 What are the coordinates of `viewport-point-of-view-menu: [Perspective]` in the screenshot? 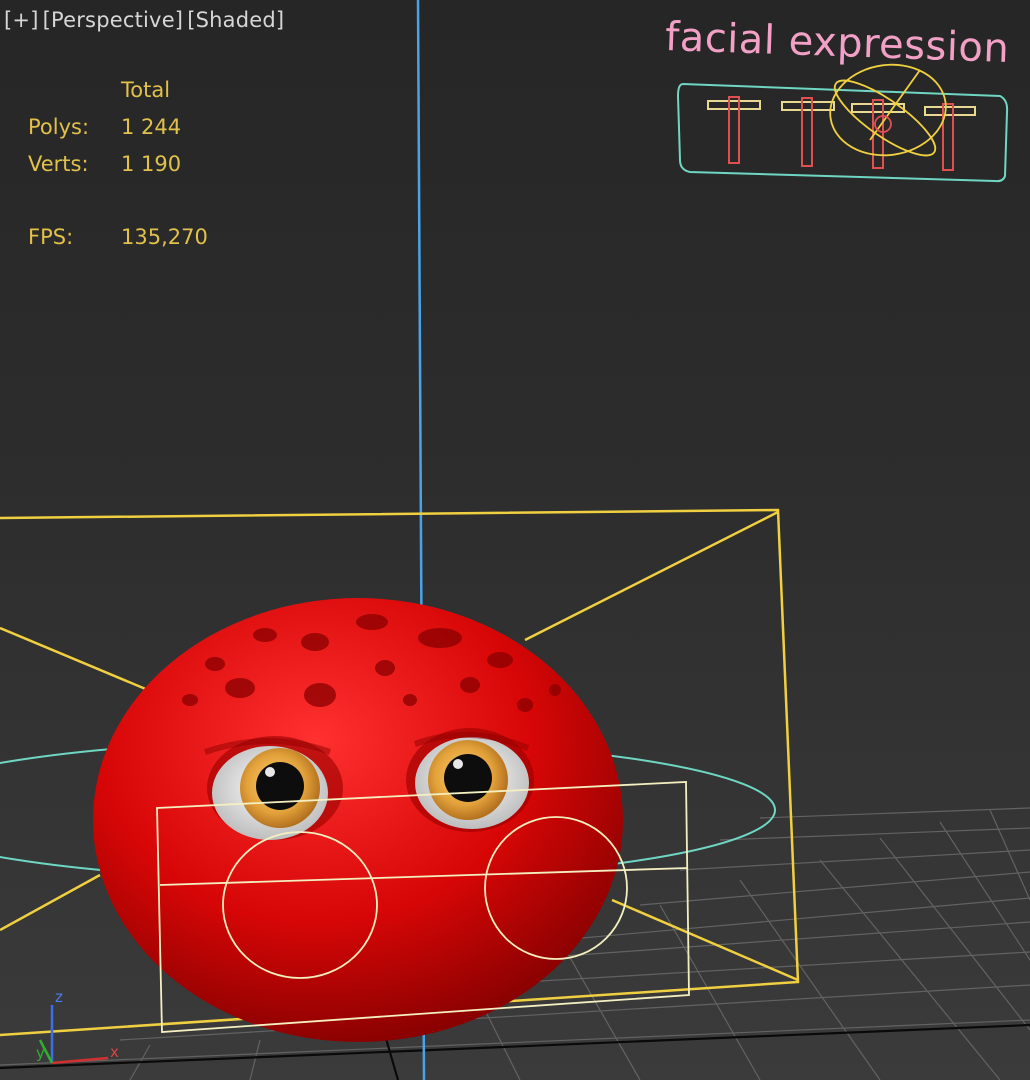 It's located at (113, 20).